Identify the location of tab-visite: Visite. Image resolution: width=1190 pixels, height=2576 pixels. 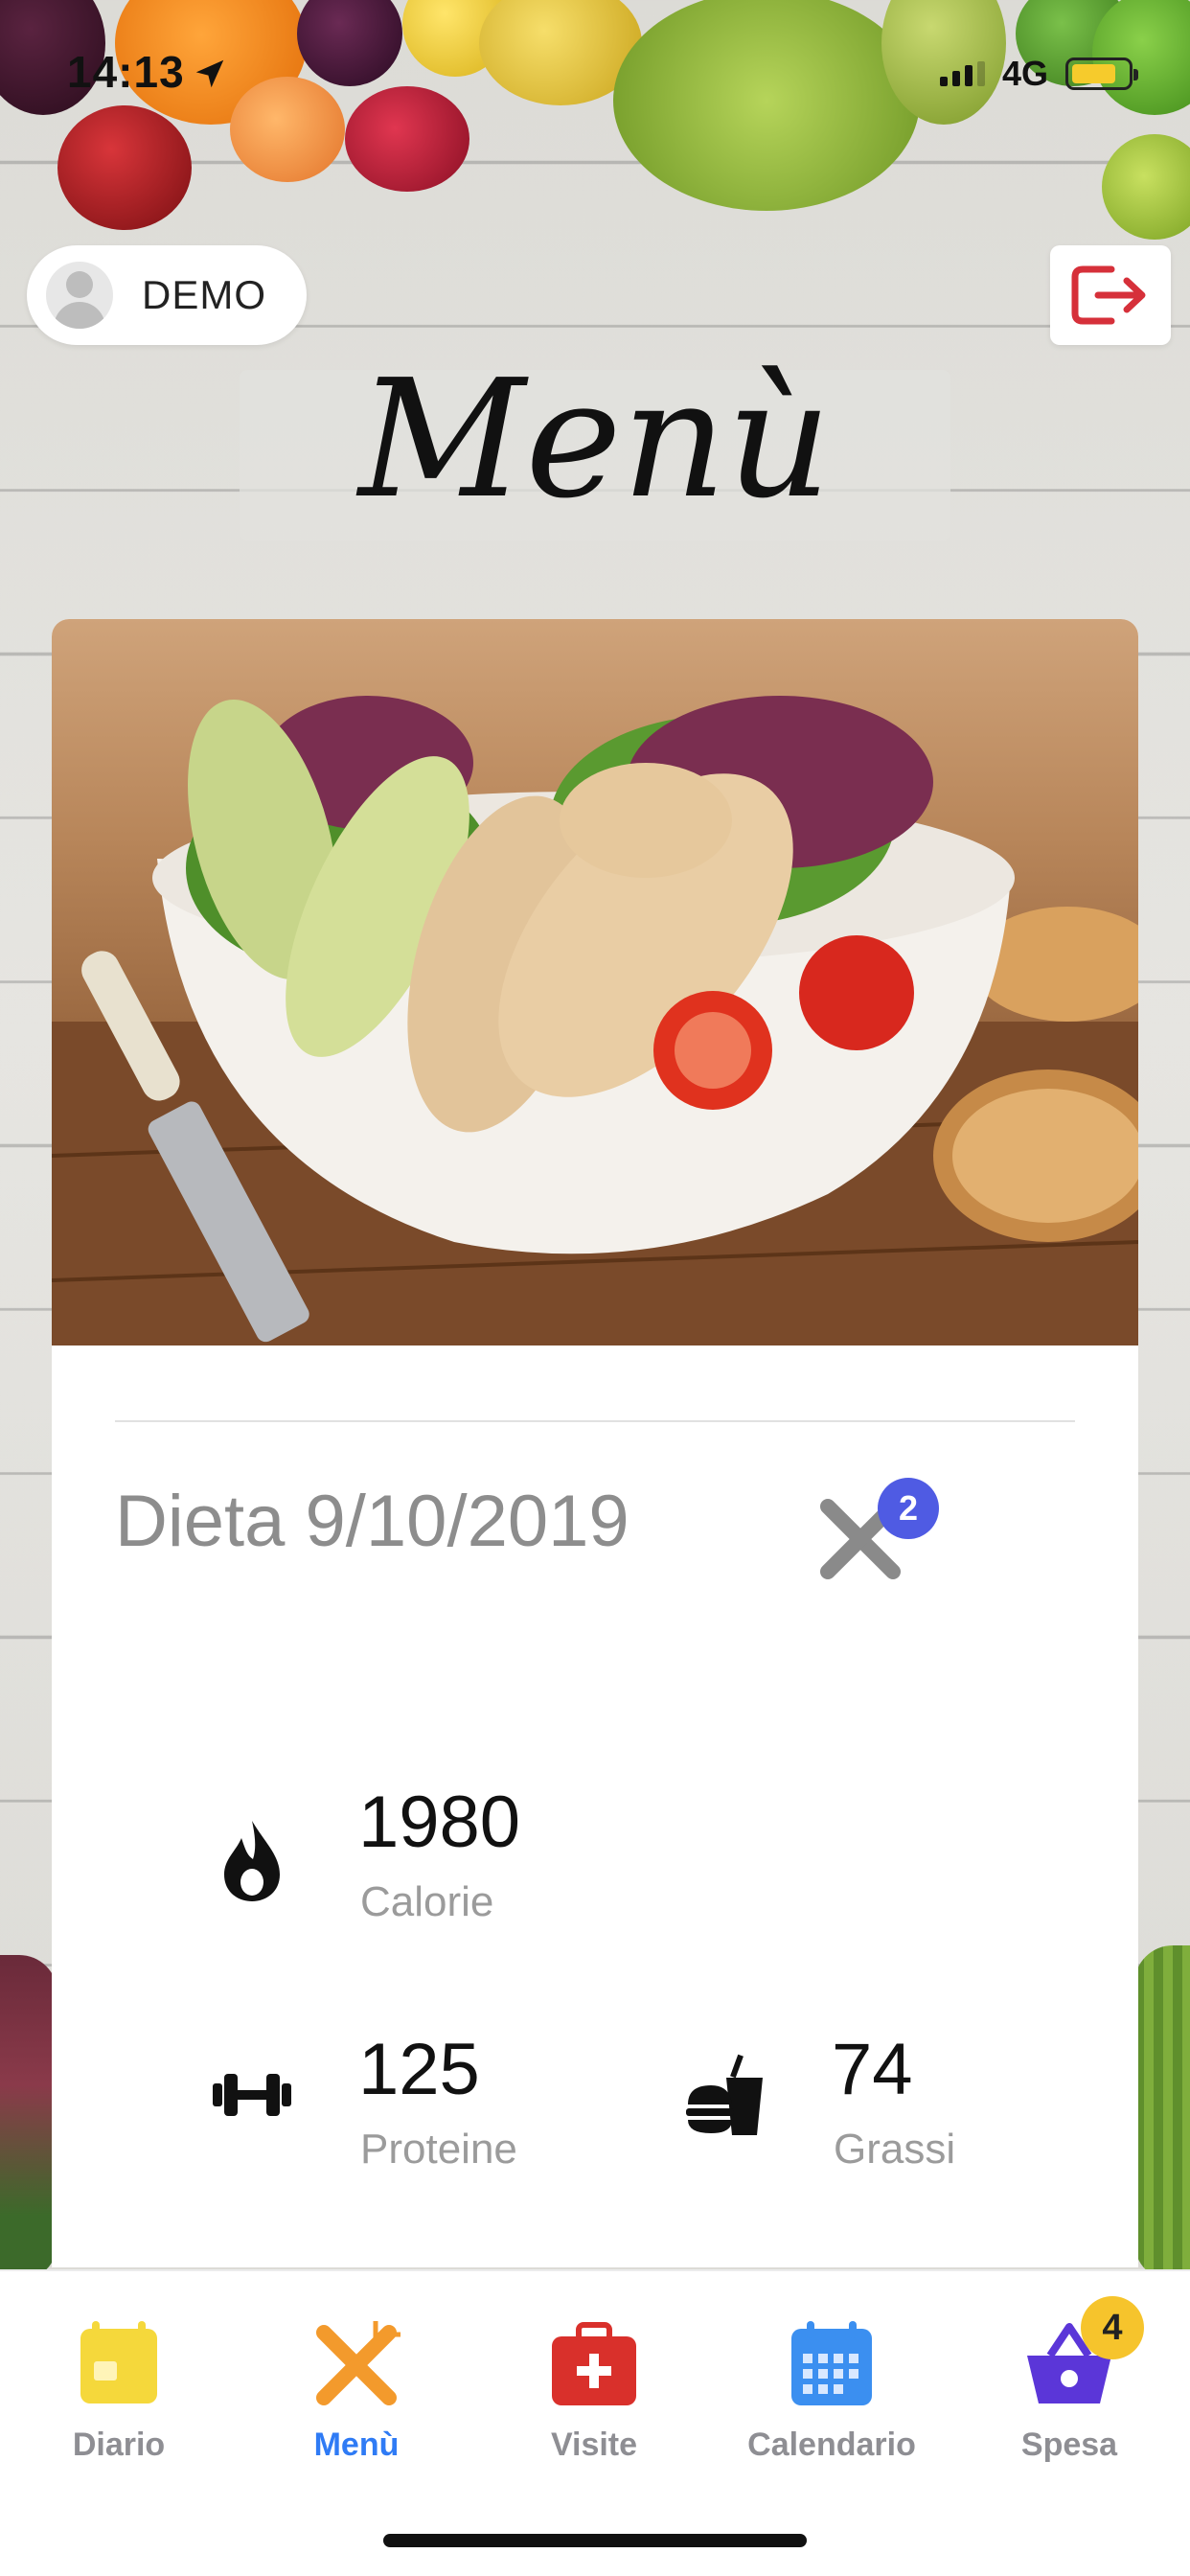
(594, 2398).